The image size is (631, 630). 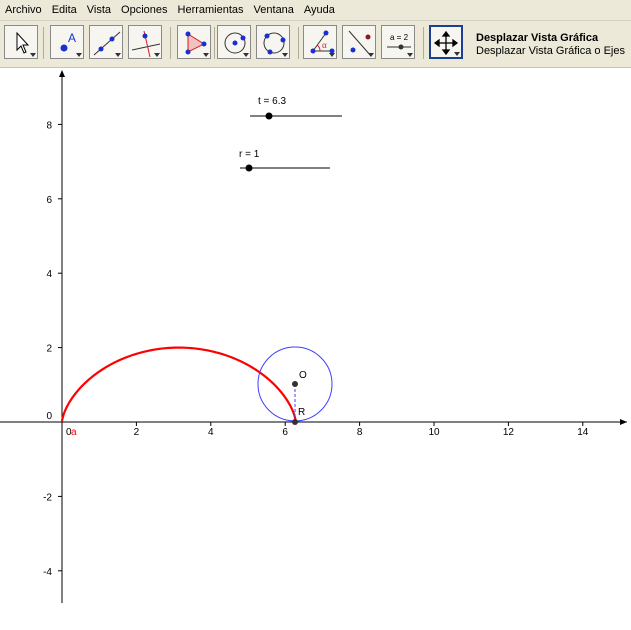 I want to click on y-tick-label: 0, so click(x=49, y=416).